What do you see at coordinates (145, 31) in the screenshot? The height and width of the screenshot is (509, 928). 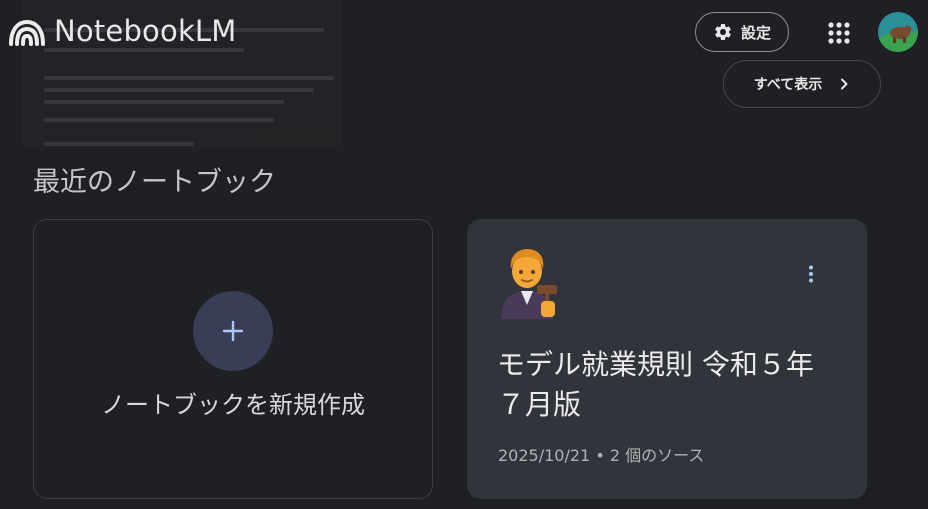 I see `app-name: NotebookLM` at bounding box center [145, 31].